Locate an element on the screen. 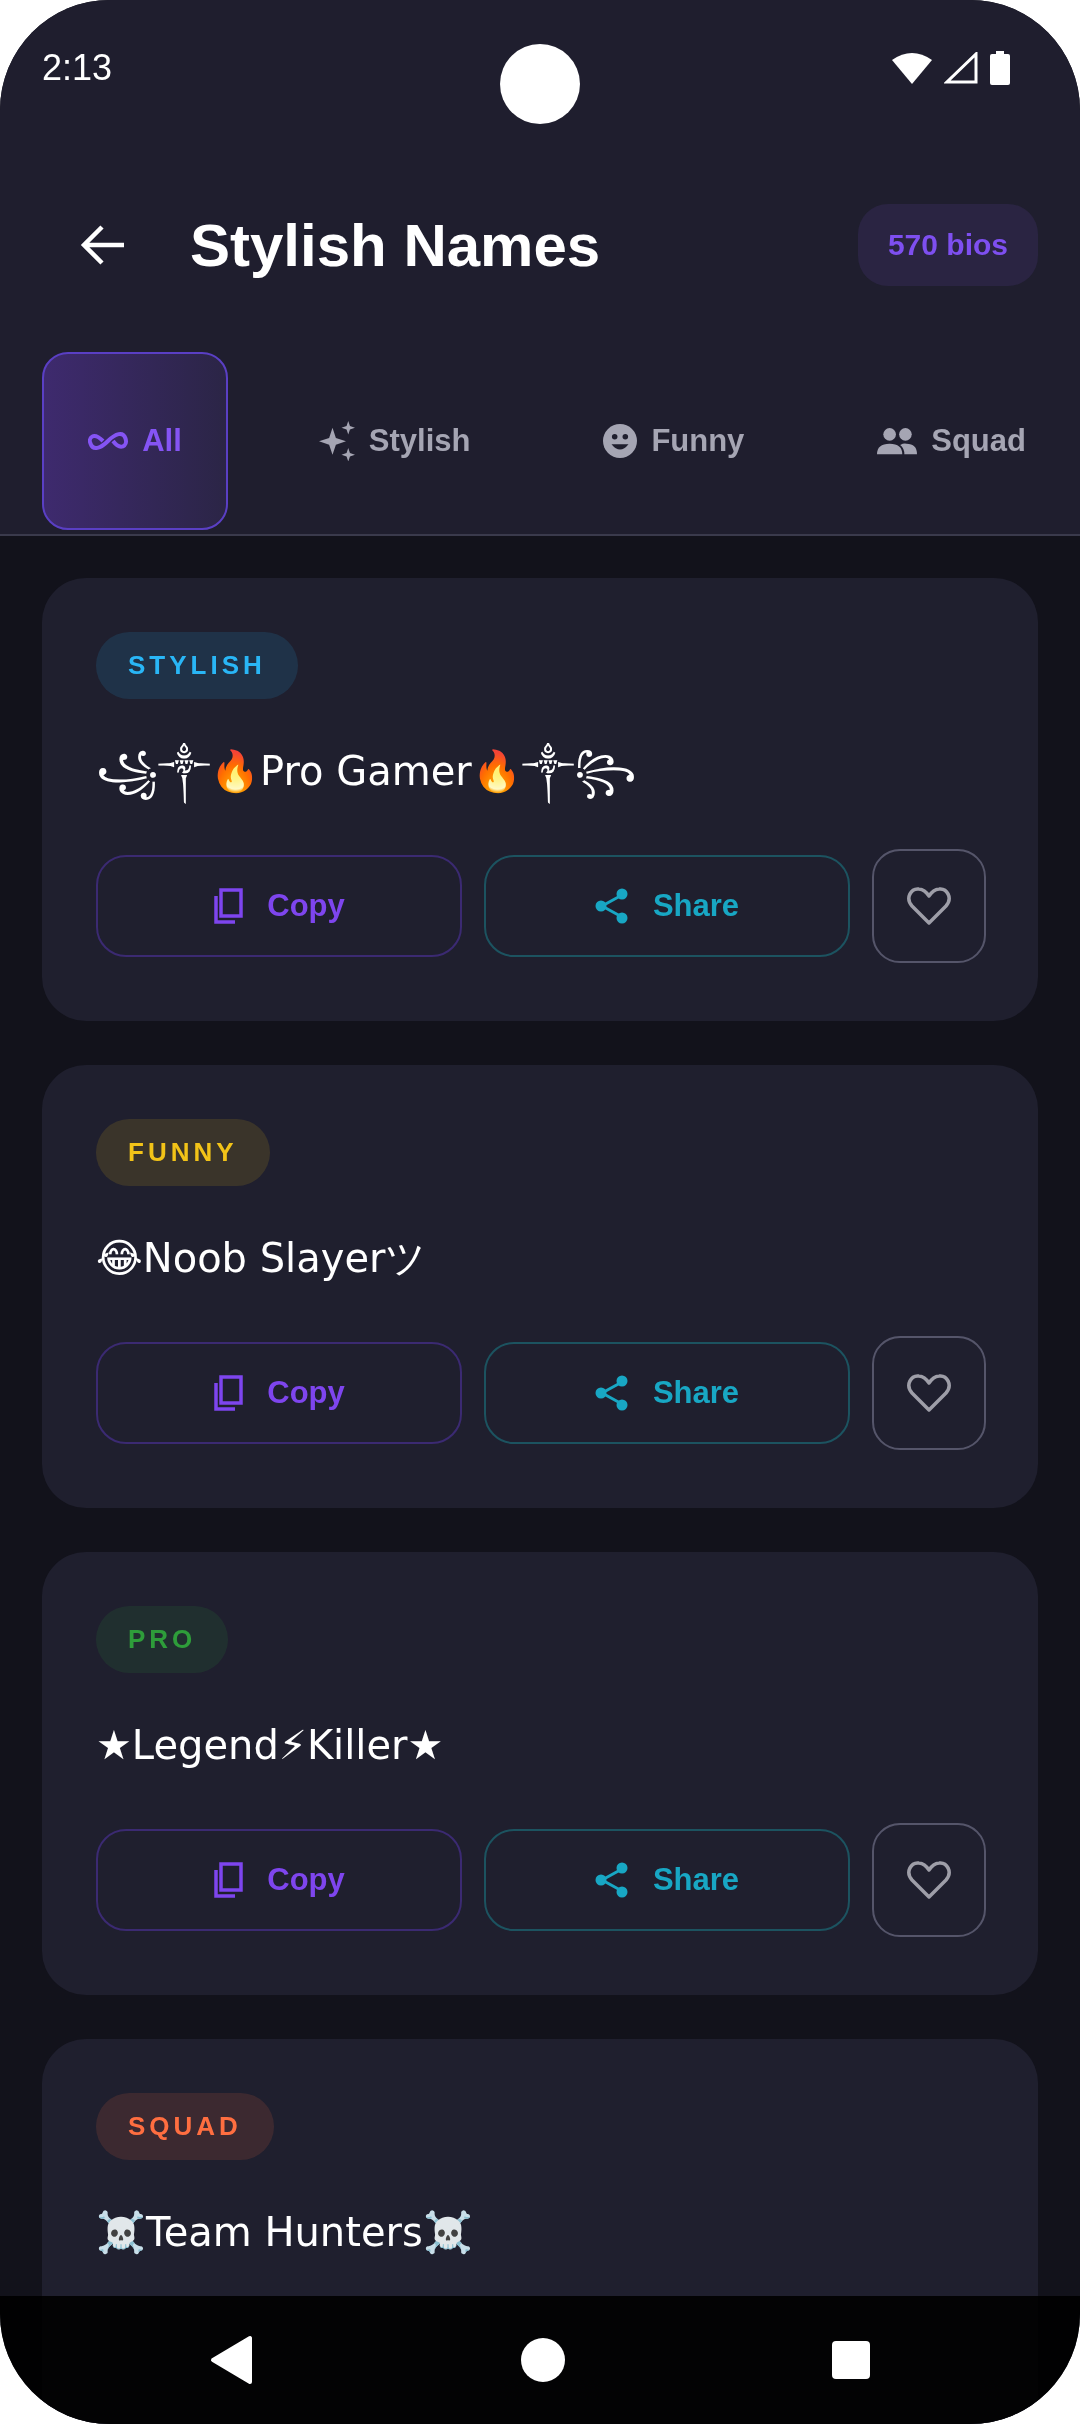  signal-icon is located at coordinates (961, 68).